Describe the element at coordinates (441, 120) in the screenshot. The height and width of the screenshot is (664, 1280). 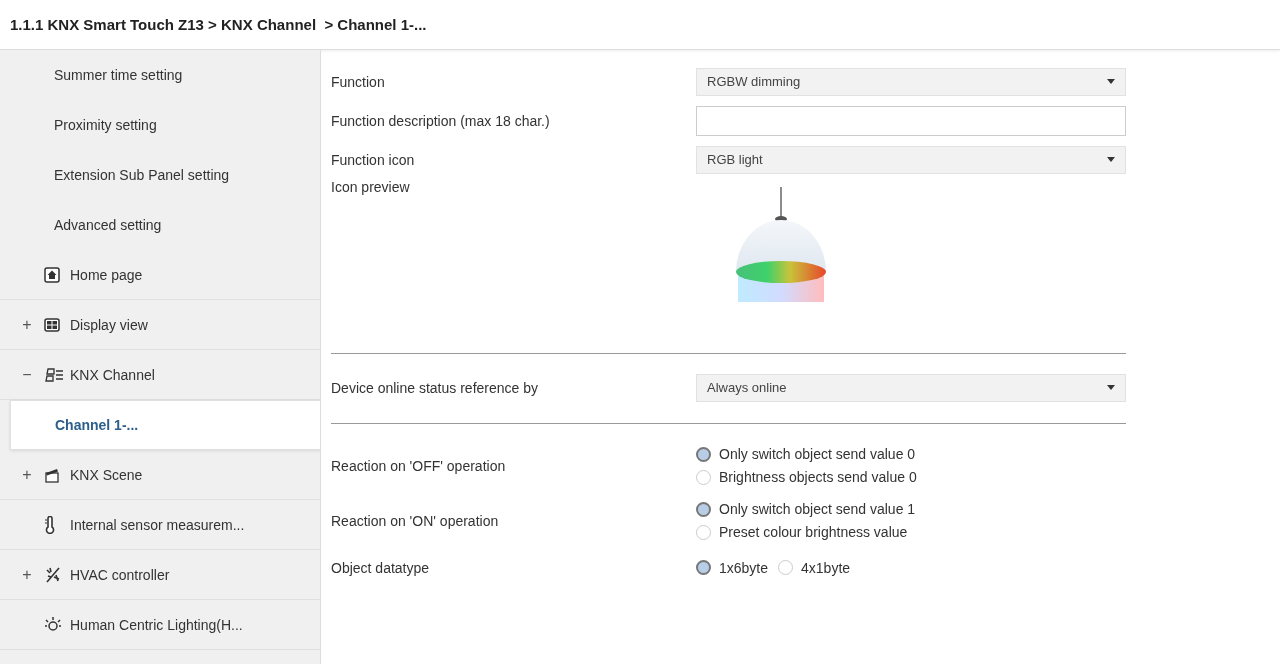
I see `field-label: Function description (max 18 char.)` at that location.